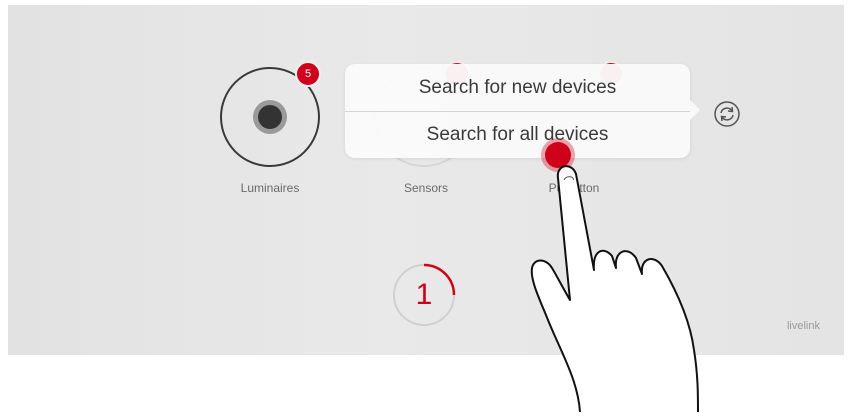  What do you see at coordinates (270, 117) in the screenshot?
I see `luminaires-dot` at bounding box center [270, 117].